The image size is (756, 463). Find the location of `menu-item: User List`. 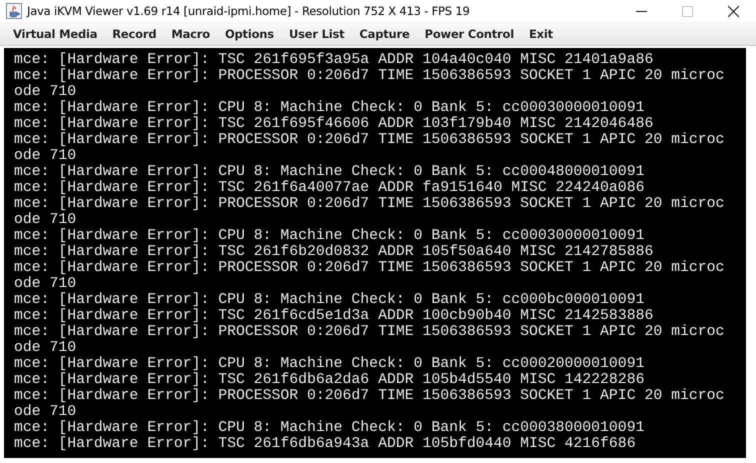

menu-item: User List is located at coordinates (318, 33).